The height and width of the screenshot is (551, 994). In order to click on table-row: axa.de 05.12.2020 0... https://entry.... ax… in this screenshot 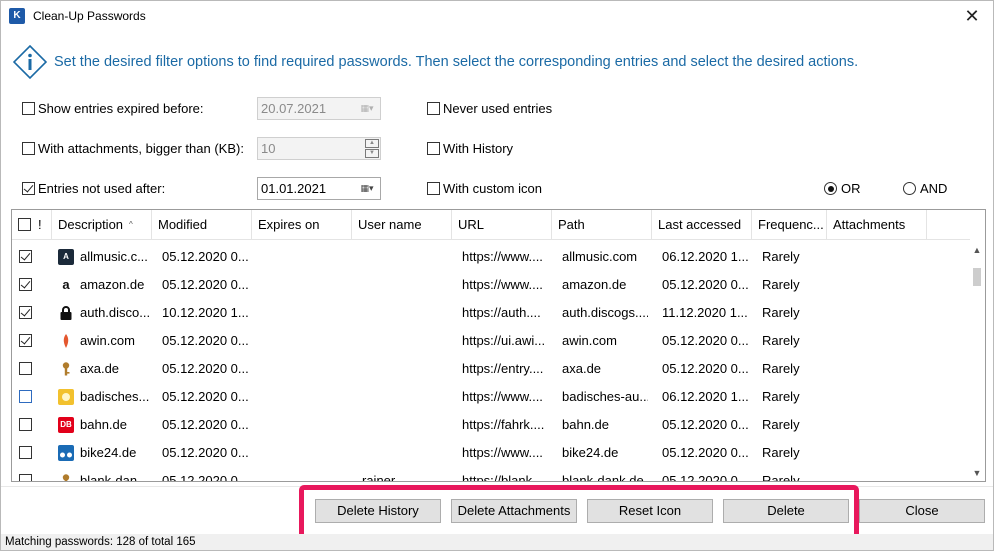, I will do `click(491, 369)`.